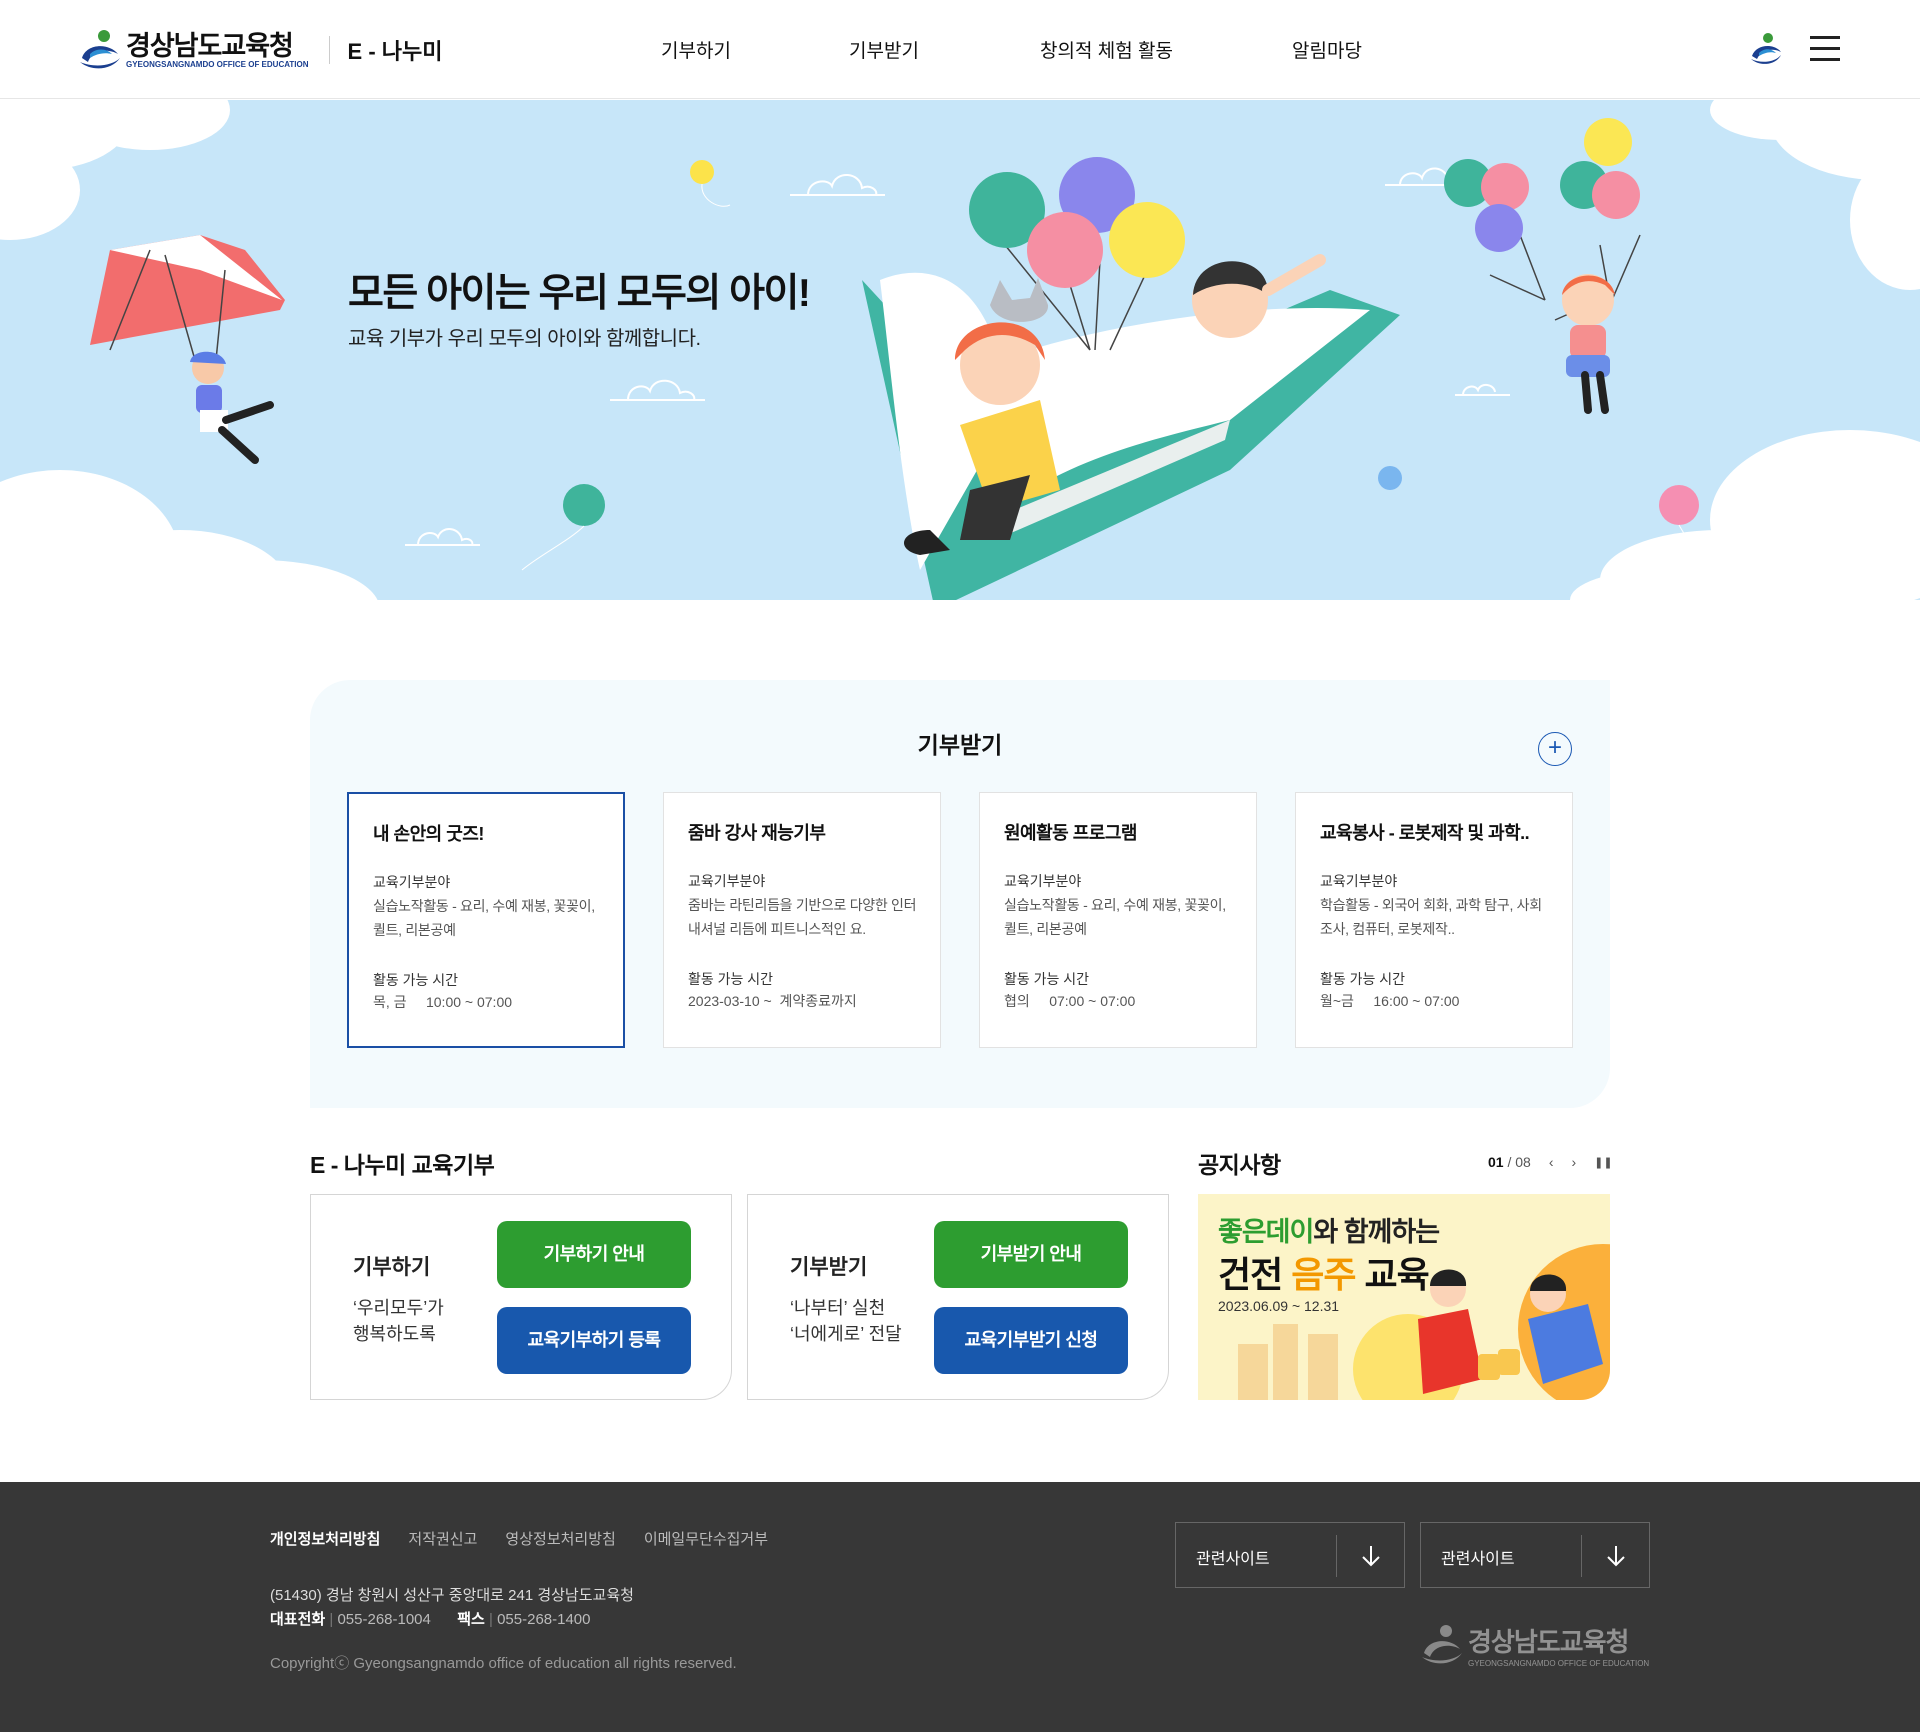 Image resolution: width=1920 pixels, height=1732 pixels. Describe the element at coordinates (402, 1165) in the screenshot. I see `enanumi-title: E - 나누미 교육기부` at that location.